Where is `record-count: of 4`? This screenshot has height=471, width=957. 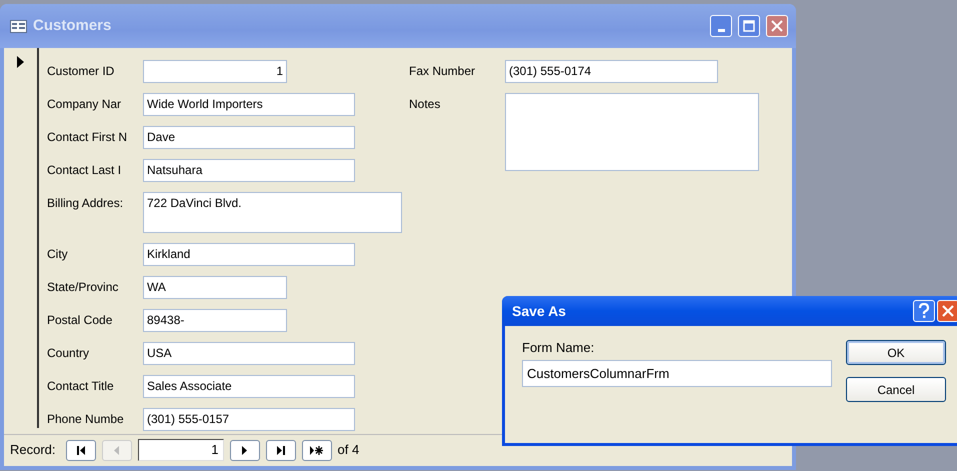
record-count: of 4 is located at coordinates (349, 450).